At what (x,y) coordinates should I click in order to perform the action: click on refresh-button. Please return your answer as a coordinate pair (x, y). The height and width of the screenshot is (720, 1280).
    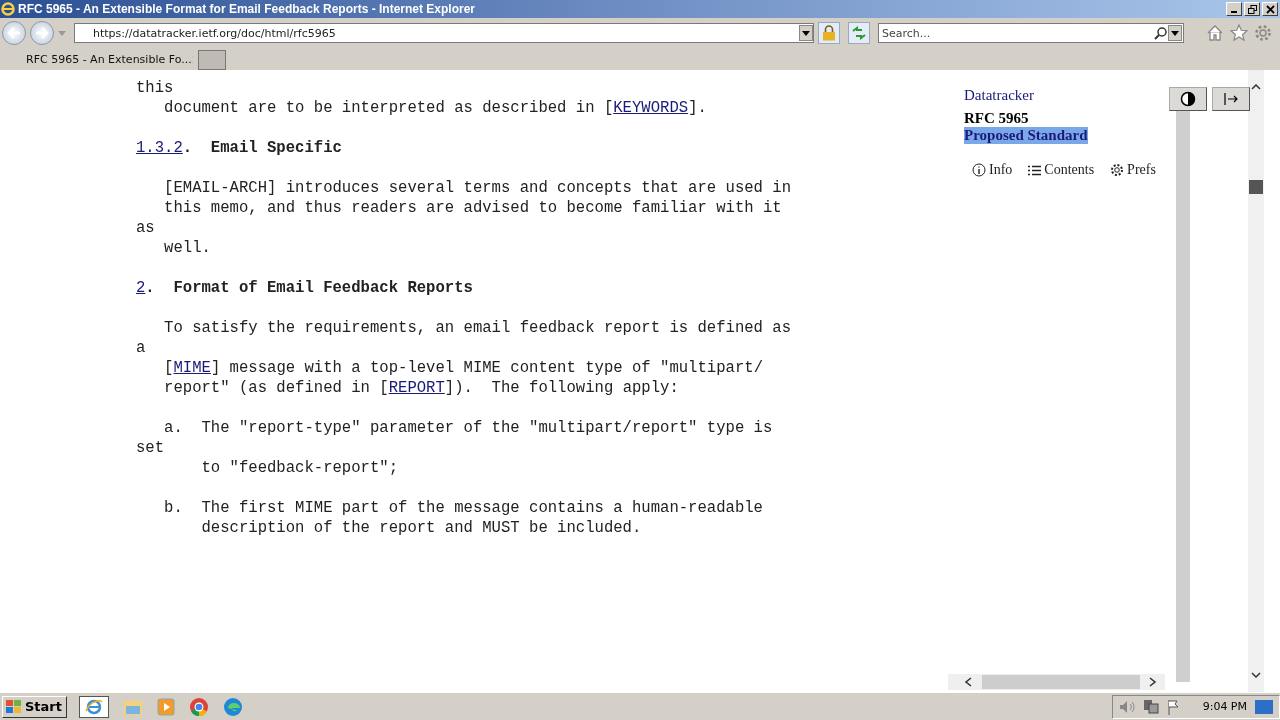
    Looking at the image, I should click on (859, 33).